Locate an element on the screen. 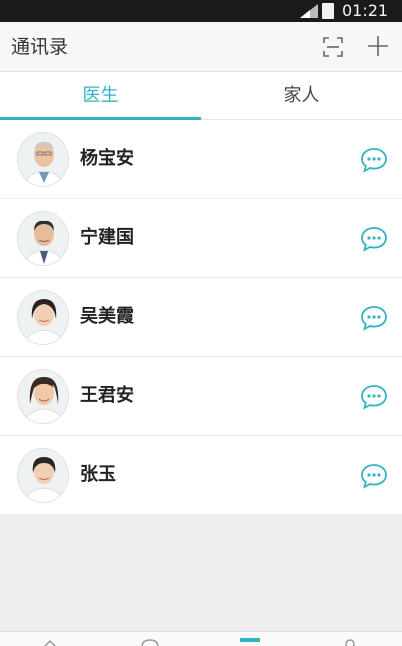 The image size is (402, 646). contact-row: 杨宝安 is located at coordinates (201, 159).